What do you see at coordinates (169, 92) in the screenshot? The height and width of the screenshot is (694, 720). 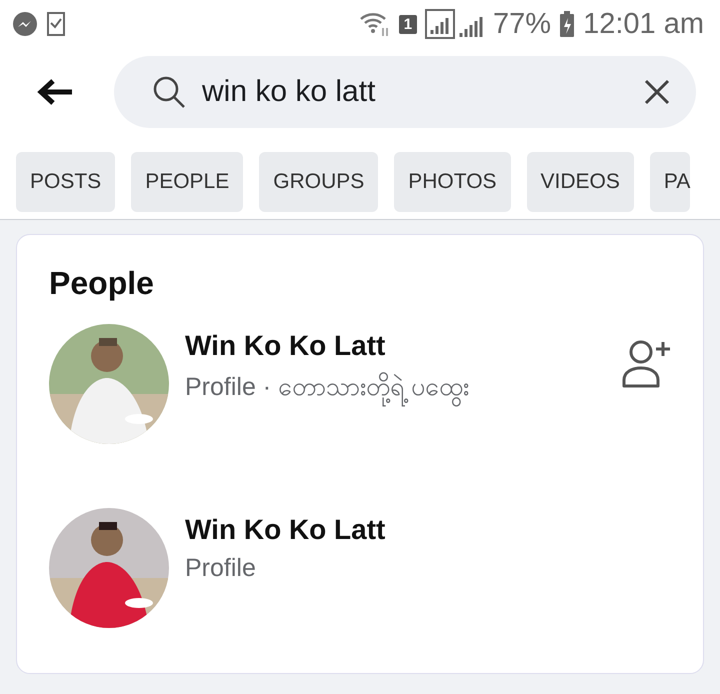 I see `search-icon` at bounding box center [169, 92].